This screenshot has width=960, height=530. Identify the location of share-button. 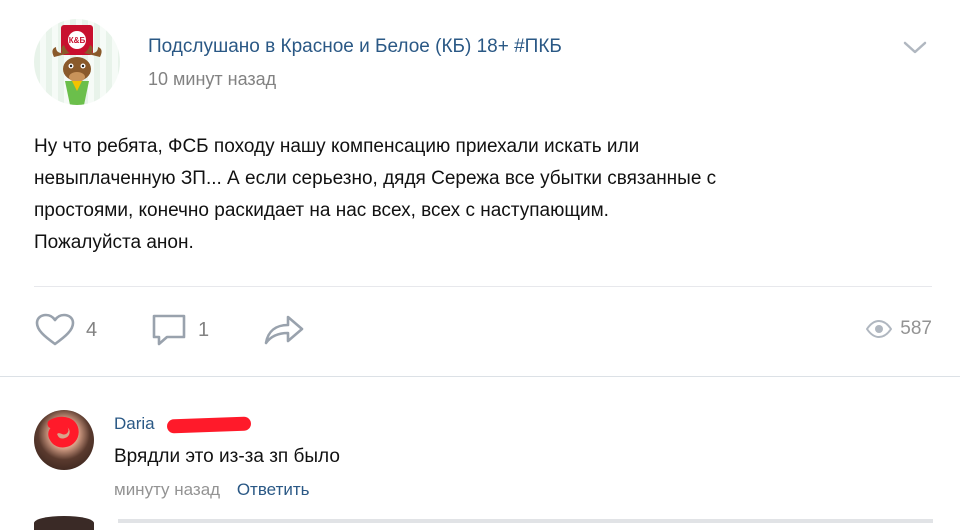
(284, 330).